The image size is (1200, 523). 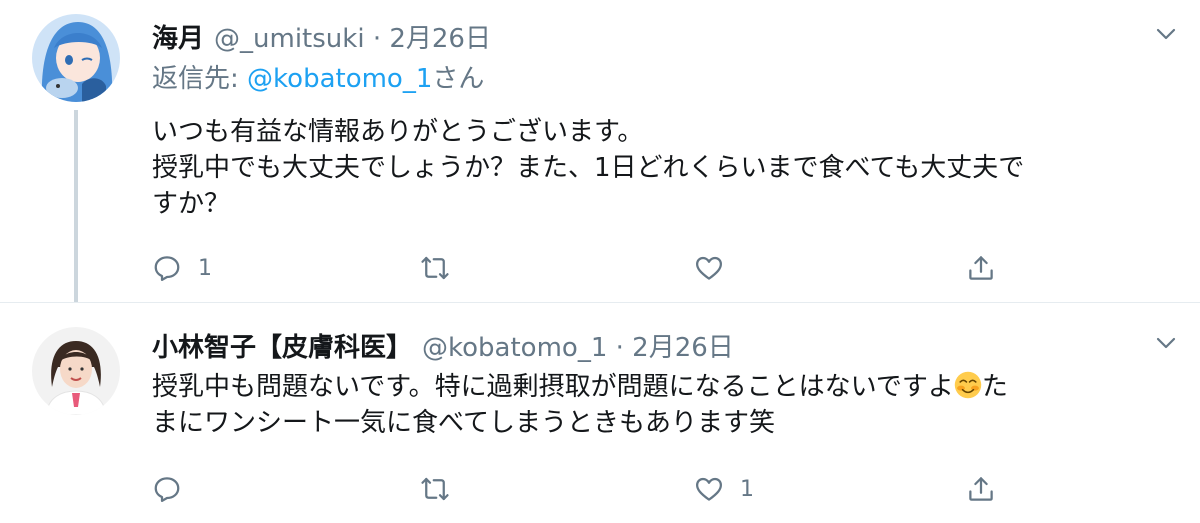 What do you see at coordinates (339, 79) in the screenshot?
I see `reply-to-handle-link: @kobatomo_1` at bounding box center [339, 79].